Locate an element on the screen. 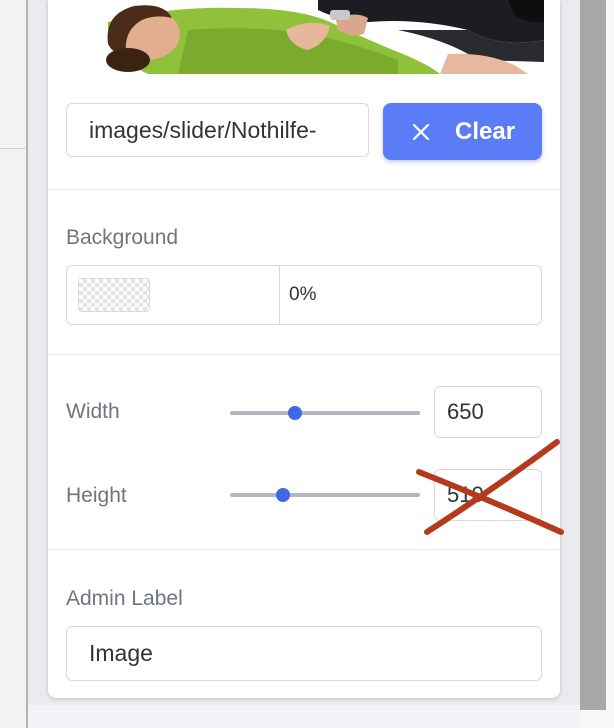 The height and width of the screenshot is (728, 614). height-slider-handle is located at coordinates (283, 495).